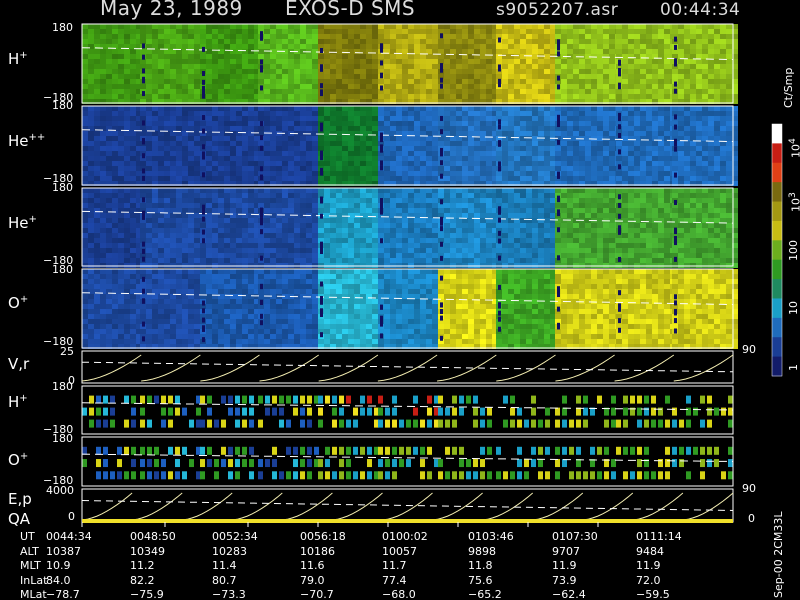 The image size is (800, 600). Describe the element at coordinates (29, 551) in the screenshot. I see `footer-label-alt: ALT` at that location.